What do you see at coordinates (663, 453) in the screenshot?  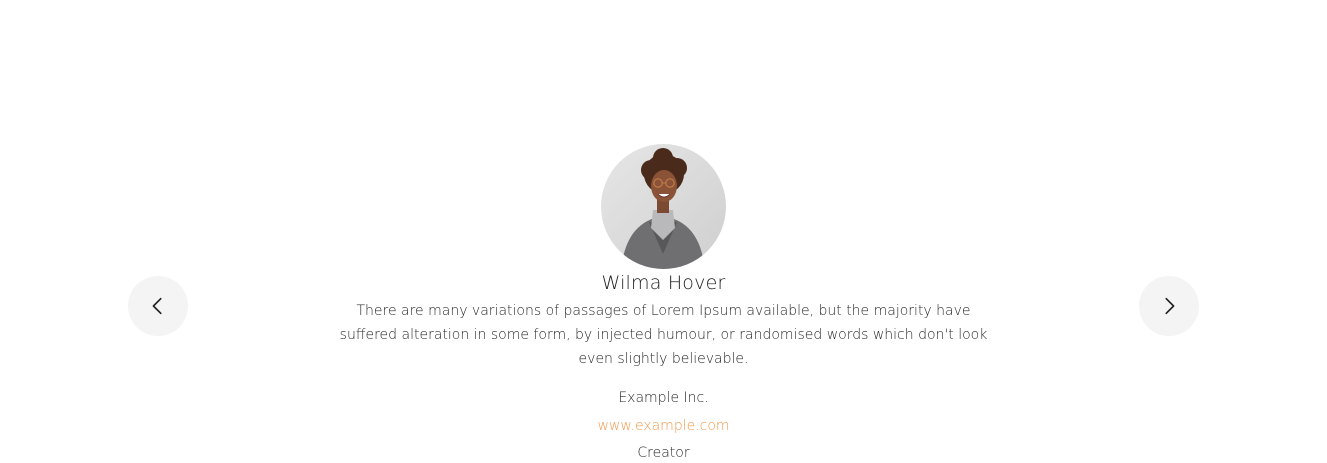 I see `person-role: Creator` at bounding box center [663, 453].